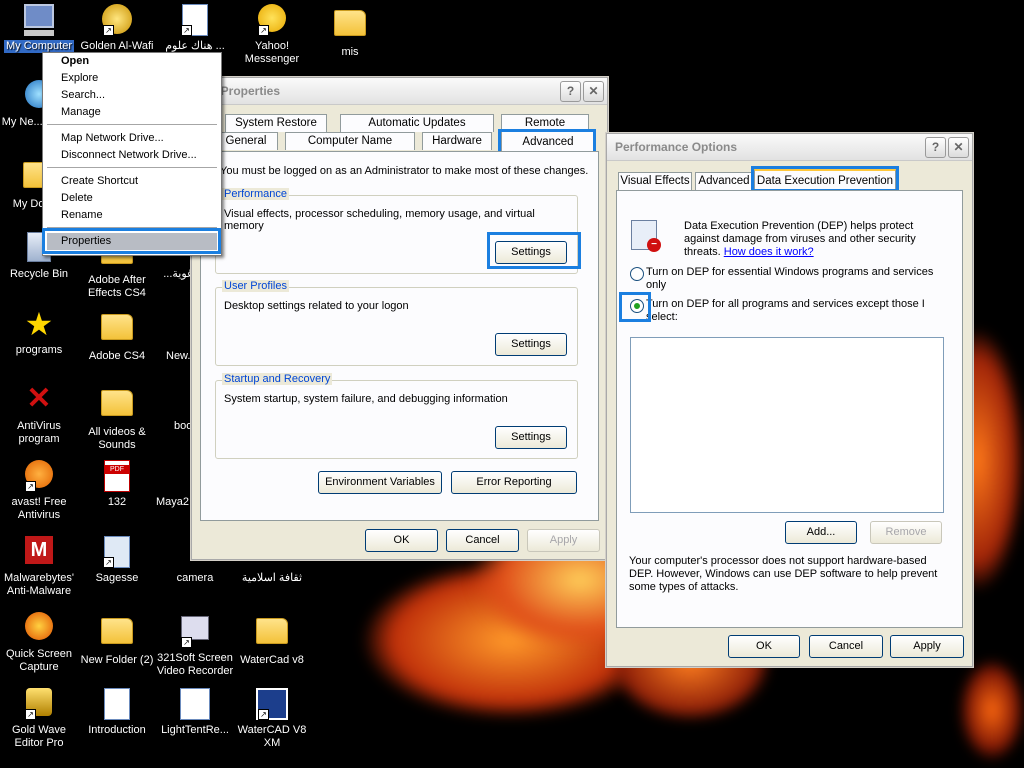 The width and height of the screenshot is (1024, 768). I want to click on desktop-icon-watercad-v8-xm: ↗ WaterCAD V8 XM, so click(272, 719).